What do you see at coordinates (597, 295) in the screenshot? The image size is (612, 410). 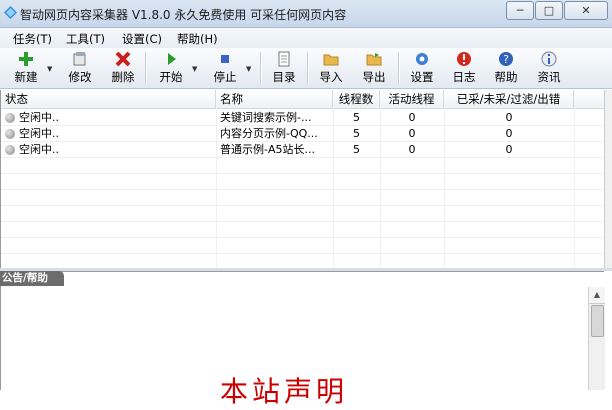 I see `scroll-up-icon: ▲` at bounding box center [597, 295].